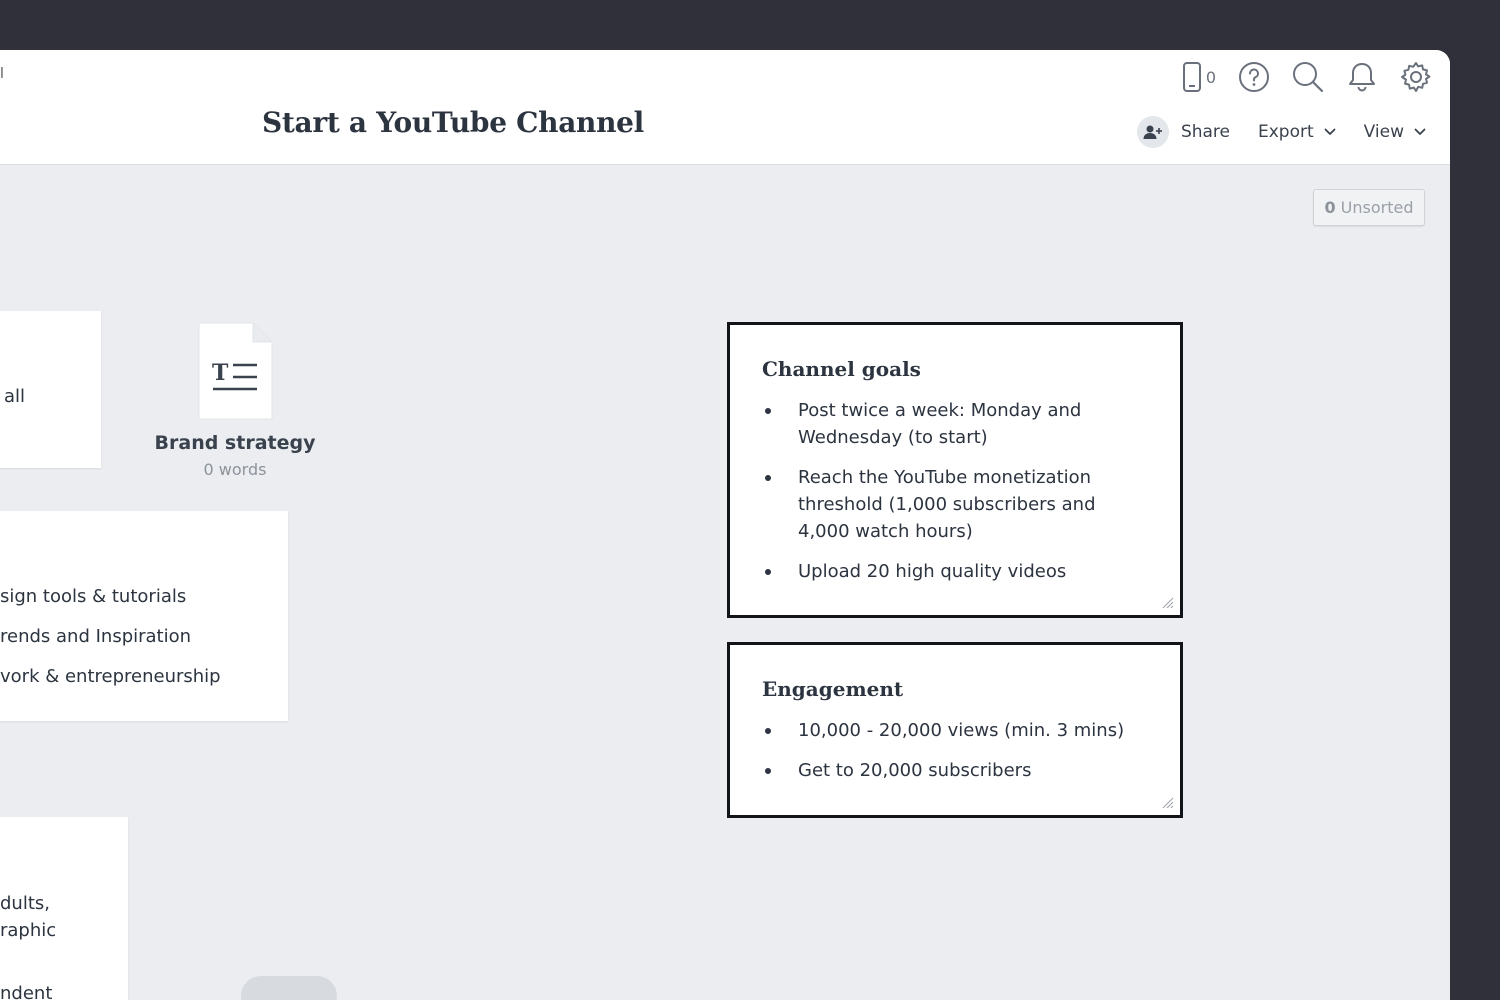 The image size is (1500, 1000). I want to click on add-user-icon, so click(1152, 132).